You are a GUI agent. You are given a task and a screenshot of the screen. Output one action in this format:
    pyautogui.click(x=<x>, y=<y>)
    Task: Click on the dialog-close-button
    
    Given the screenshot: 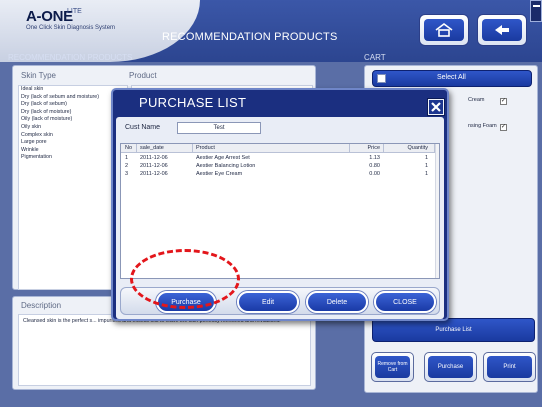 What is the action you would take?
    pyautogui.click(x=436, y=107)
    